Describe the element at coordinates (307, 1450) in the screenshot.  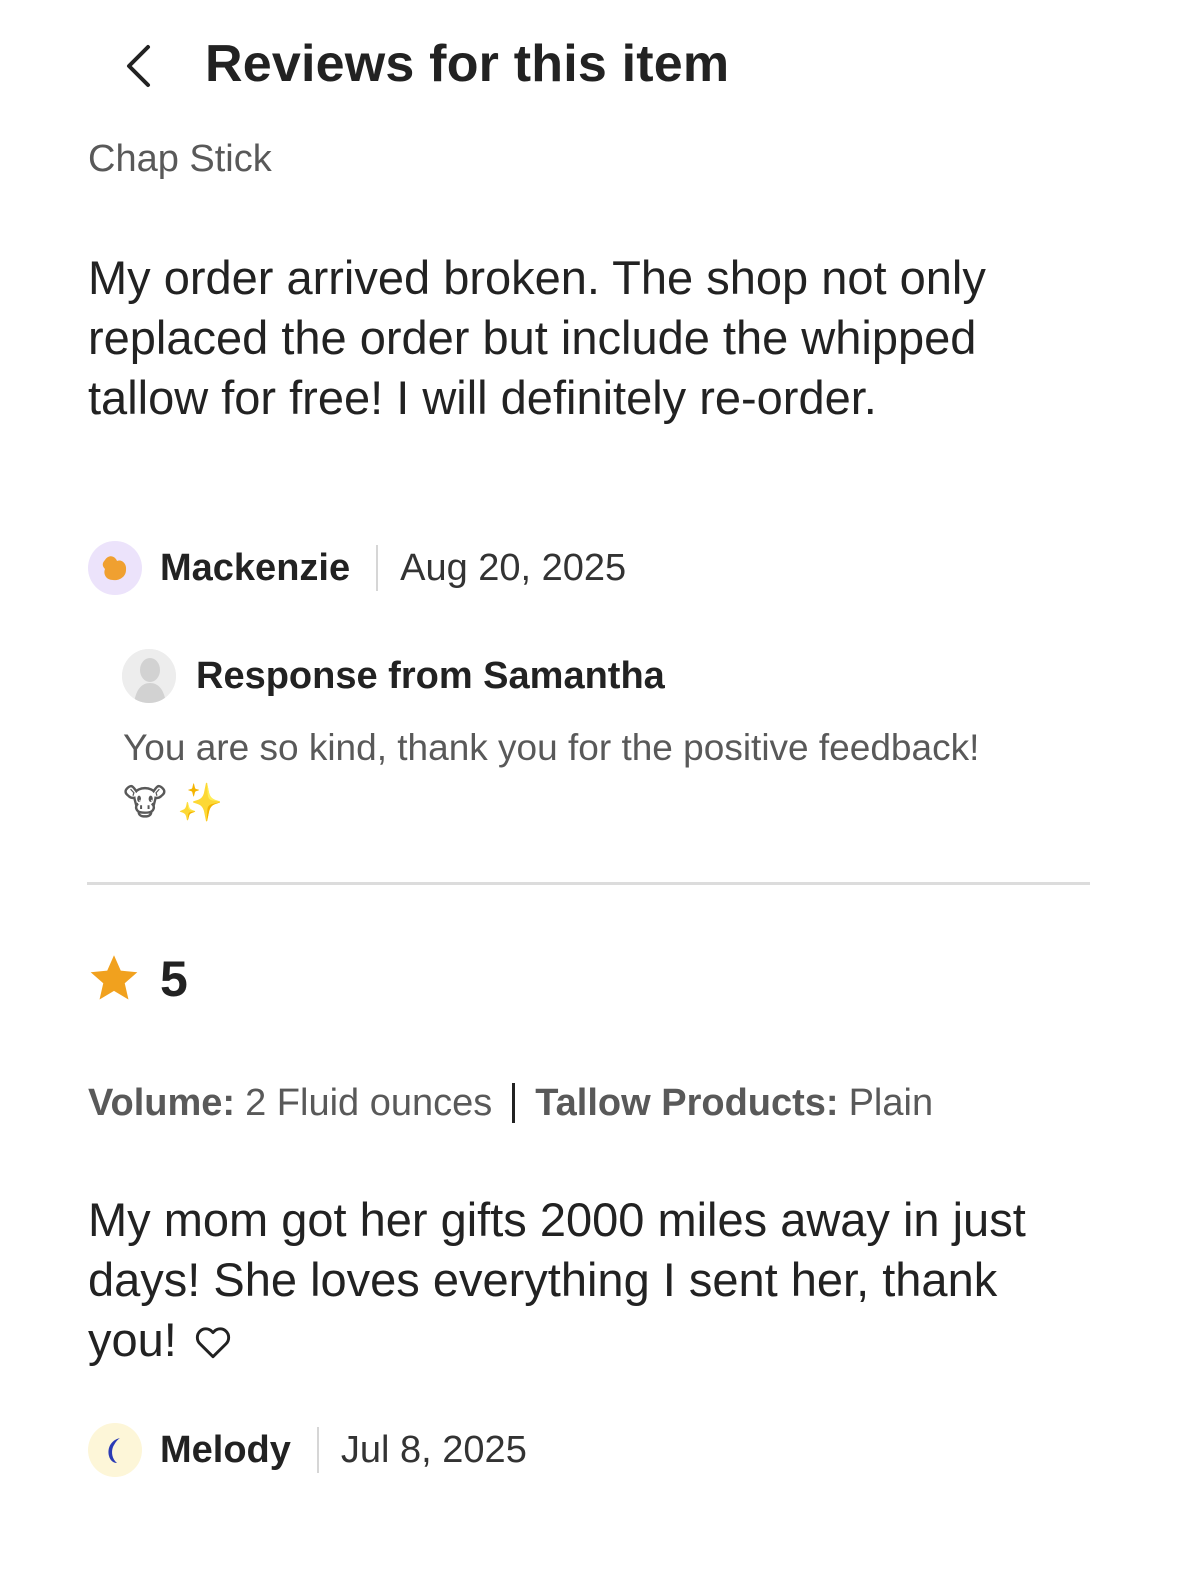
I see `reviewer-meta: Melody Jul 8, 2025` at that location.